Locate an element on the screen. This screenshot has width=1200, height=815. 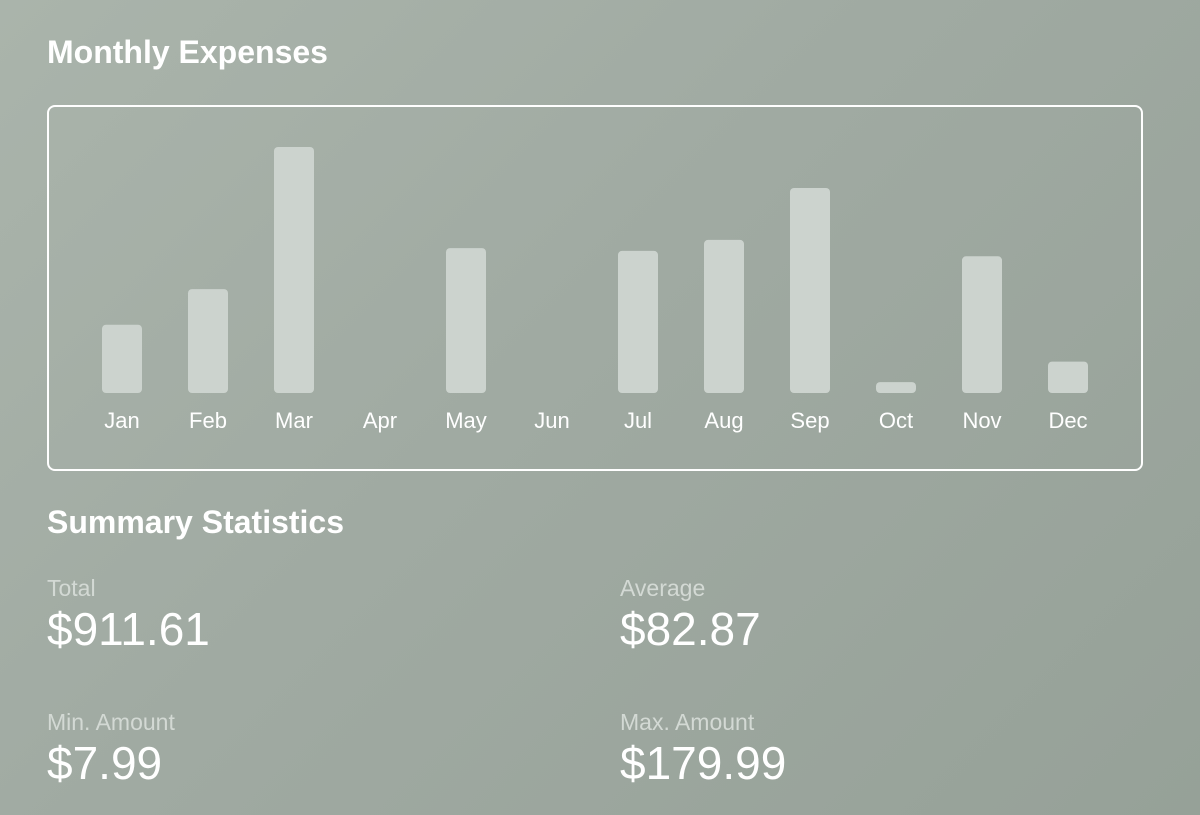
bar-sep is located at coordinates (810, 290).